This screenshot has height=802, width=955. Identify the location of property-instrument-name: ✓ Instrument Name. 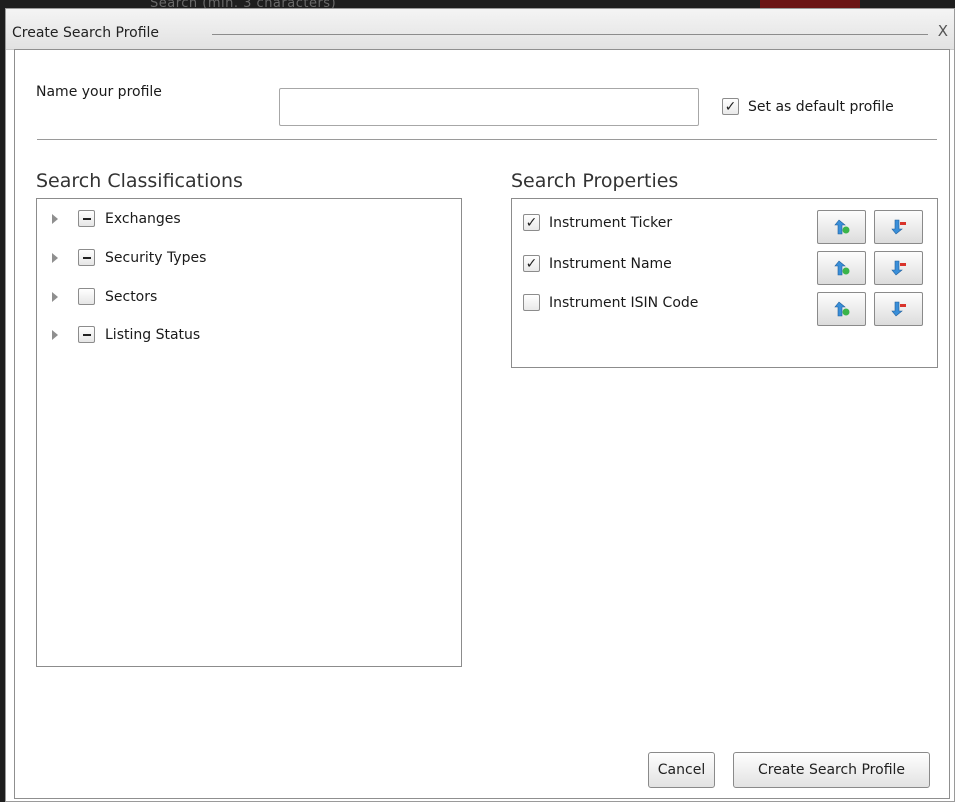
(597, 263).